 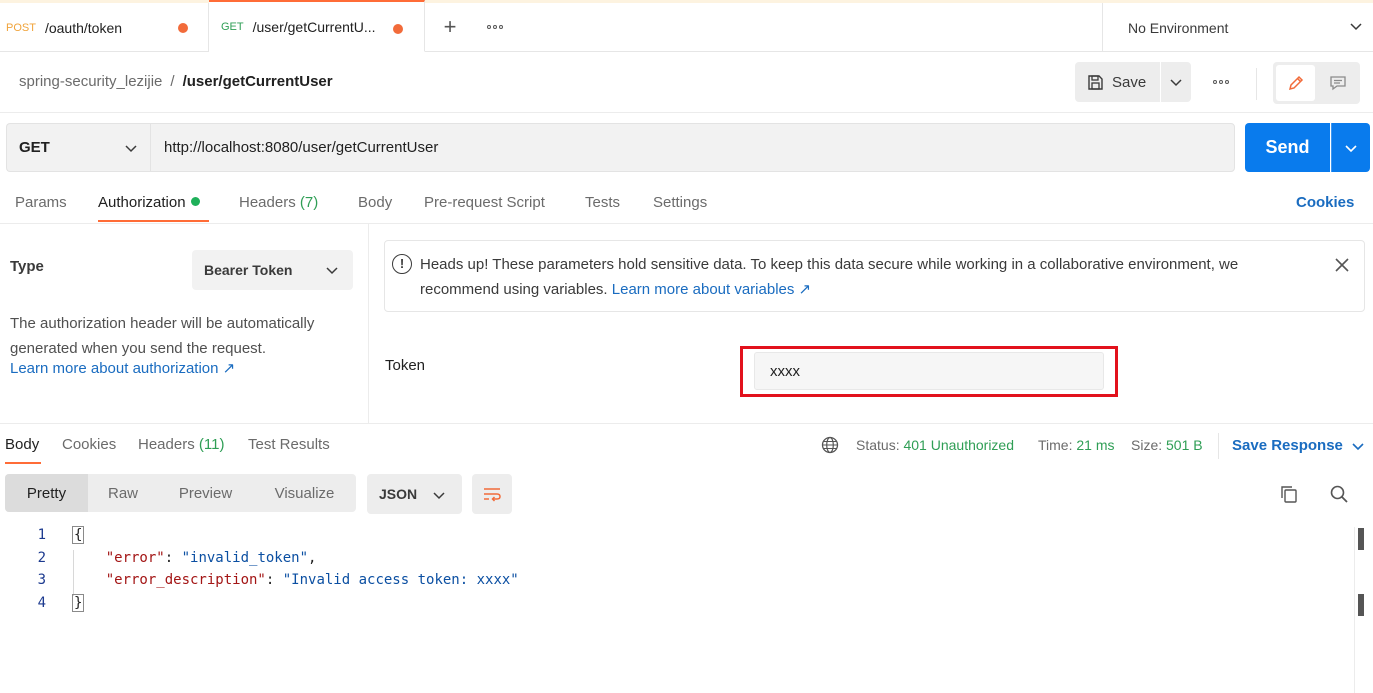 What do you see at coordinates (1354, 610) in the screenshot?
I see `scrollbar-track` at bounding box center [1354, 610].